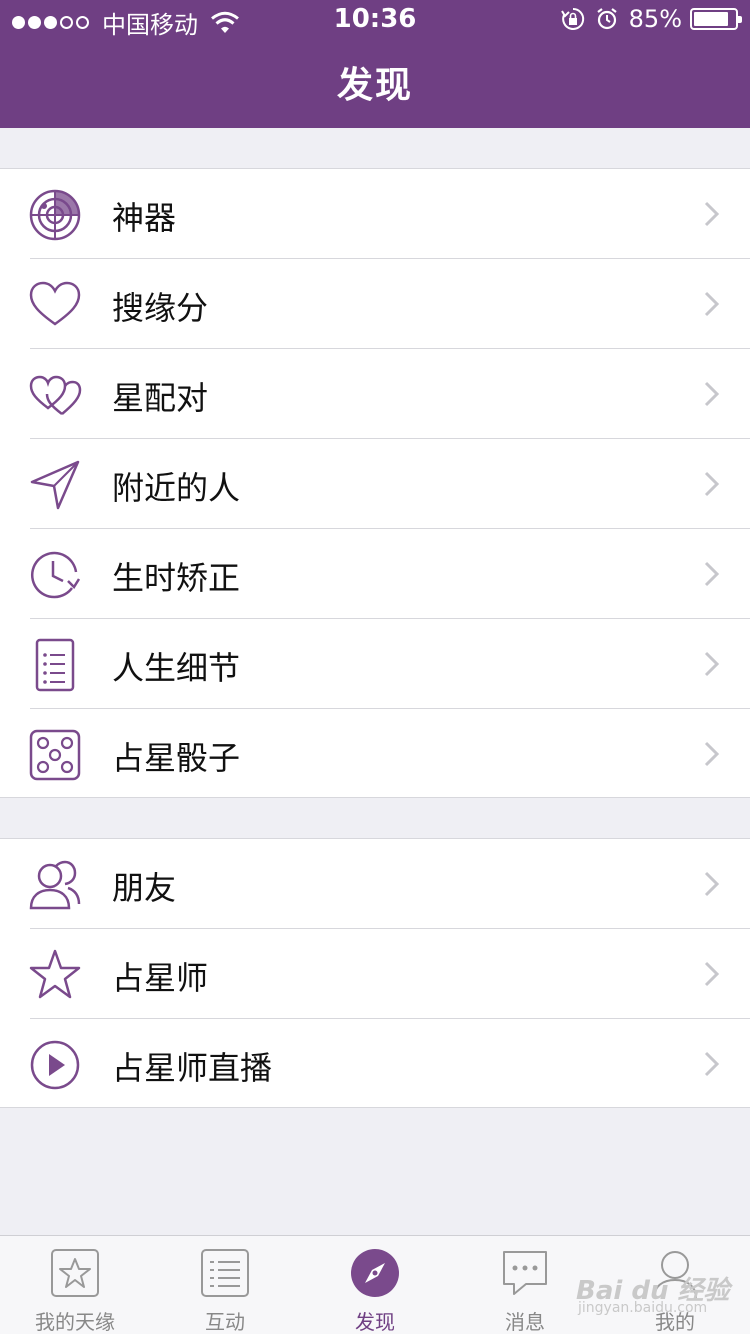 The width and height of the screenshot is (750, 1334). What do you see at coordinates (375, 574) in the screenshot?
I see `list-item-birth-time-correction: 生时矫正` at bounding box center [375, 574].